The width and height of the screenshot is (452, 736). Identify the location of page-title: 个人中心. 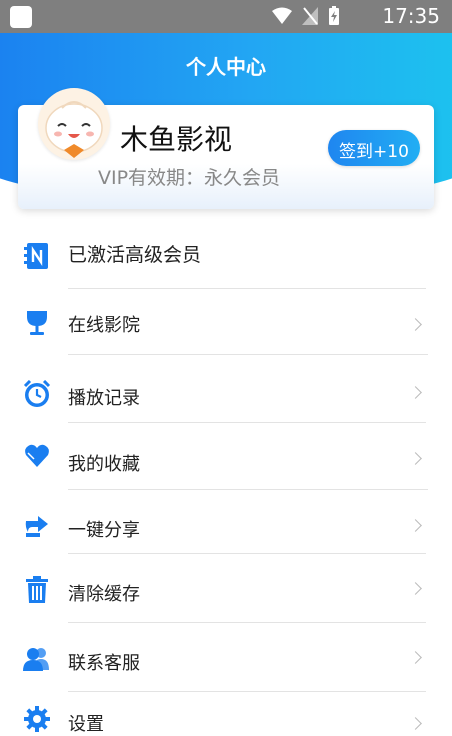
(226, 67).